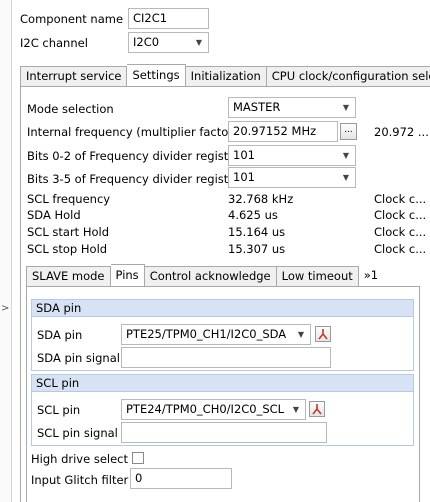 Image resolution: width=430 pixels, height=502 pixels. Describe the element at coordinates (226, 357) in the screenshot. I see `sda-pin-signal-input` at that location.